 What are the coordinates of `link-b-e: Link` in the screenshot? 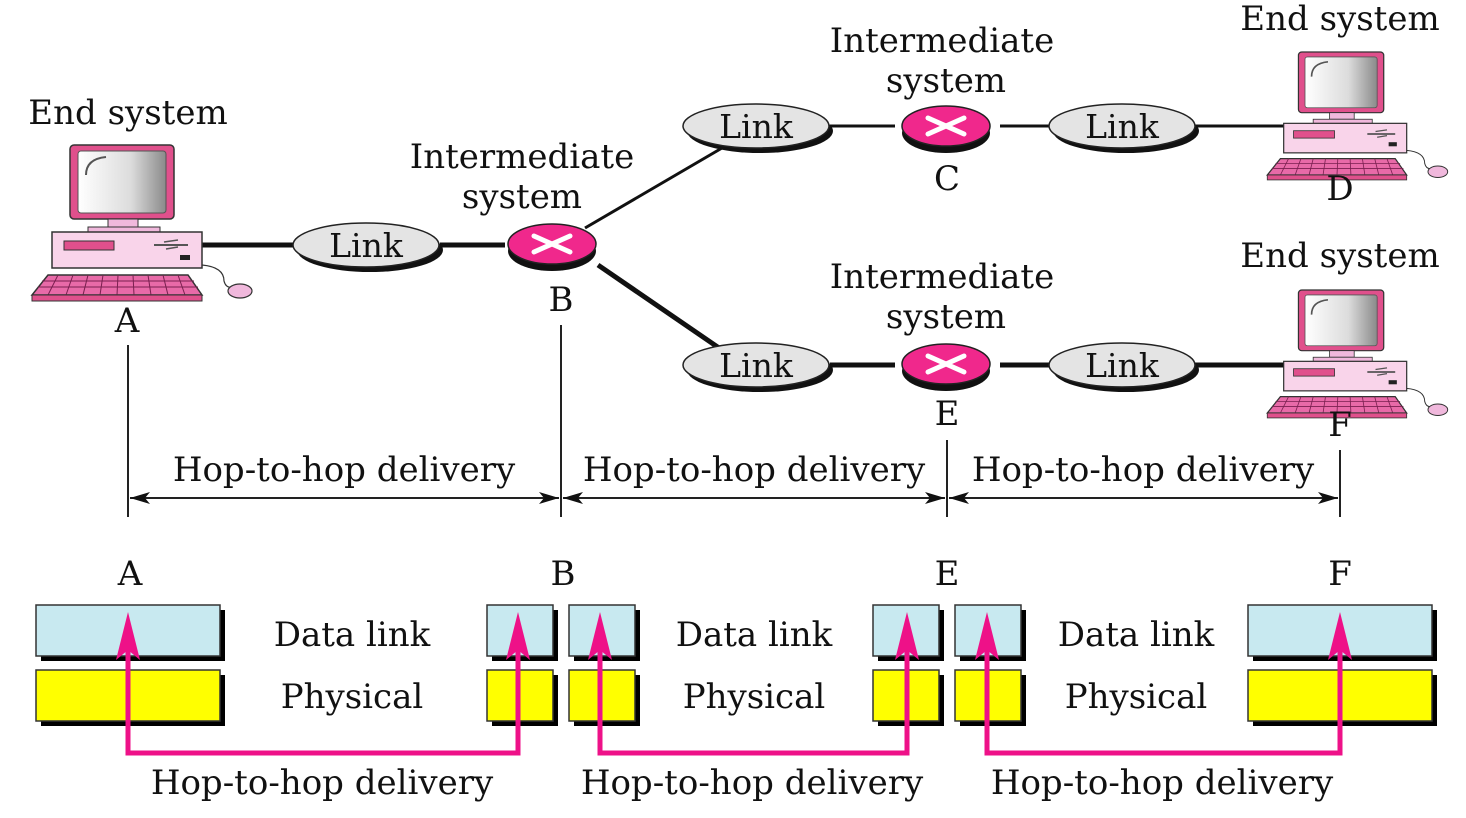 It's located at (758, 367).